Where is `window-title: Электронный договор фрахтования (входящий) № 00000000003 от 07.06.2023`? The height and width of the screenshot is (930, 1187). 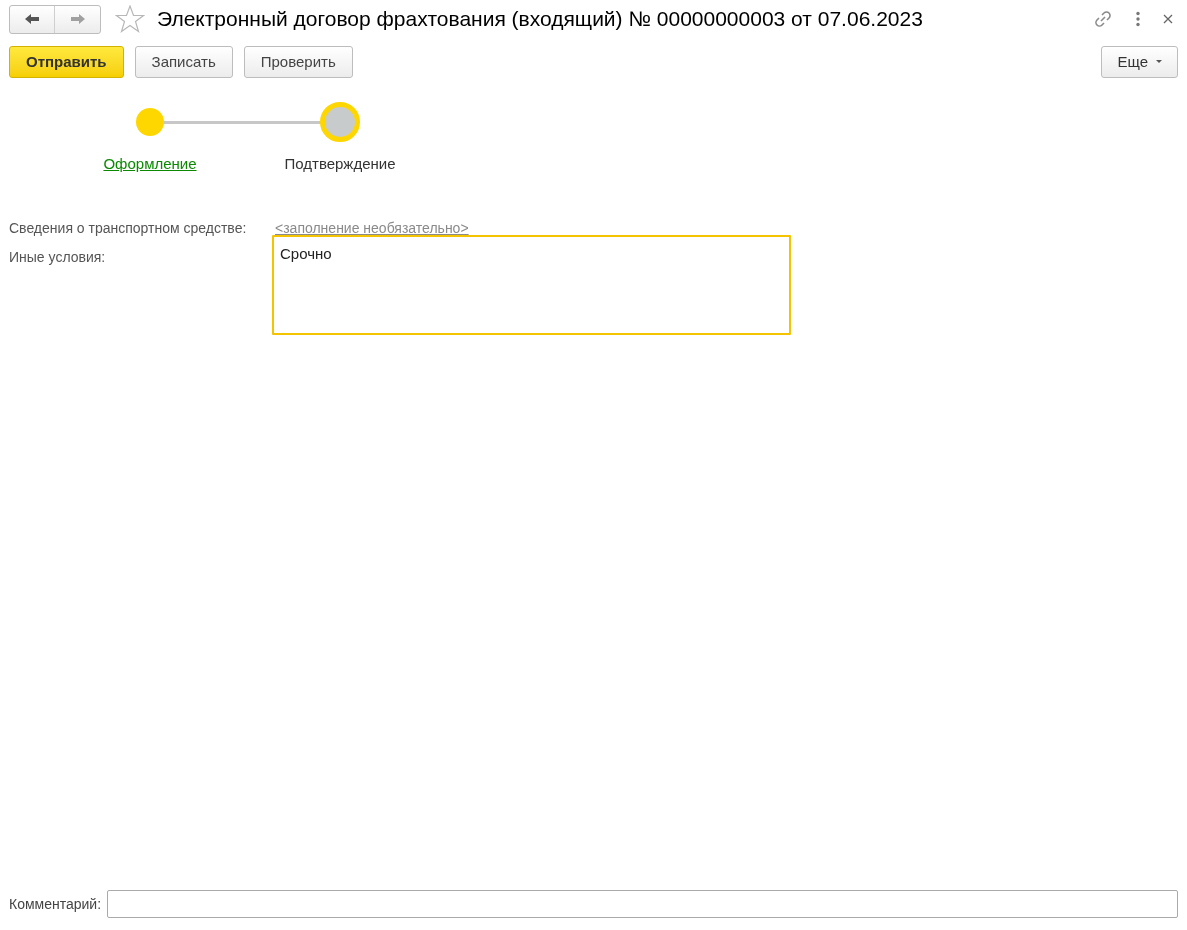
window-title: Электронный договор фрахтования (входящий) № 00000000003 от 07.06.2023 is located at coordinates (540, 19).